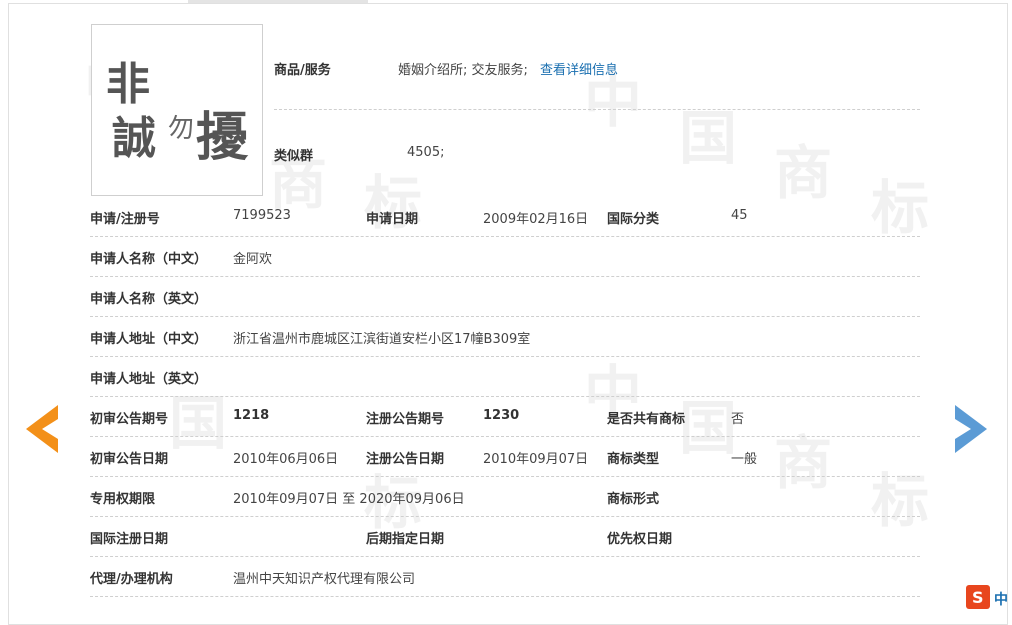  Describe the element at coordinates (978, 597) in the screenshot. I see `svg-text: S` at that location.